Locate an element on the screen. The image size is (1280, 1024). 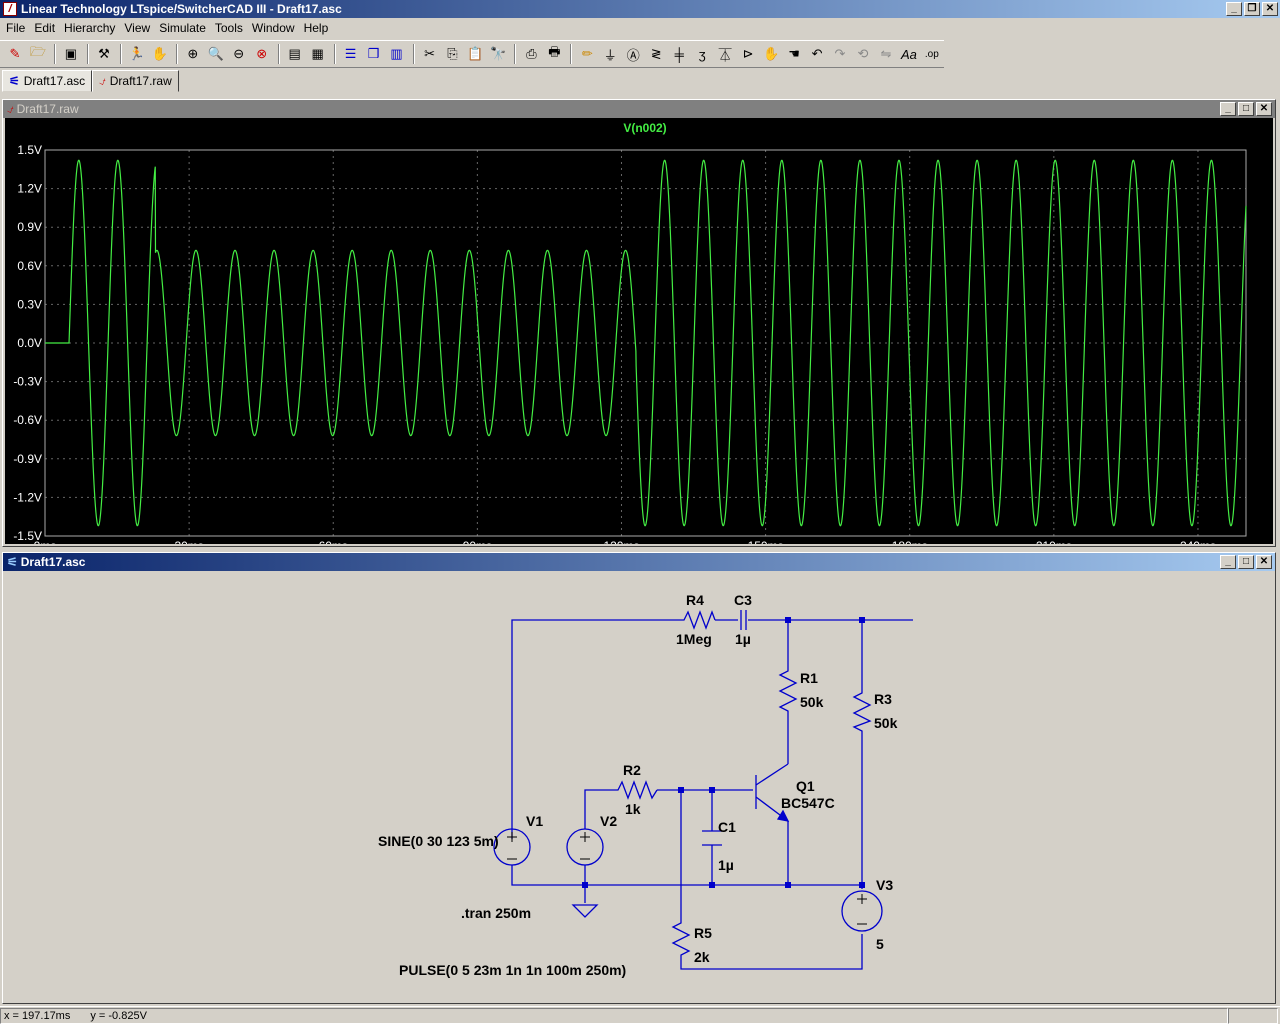
run-icon: 🏃 is located at coordinates (137, 54).